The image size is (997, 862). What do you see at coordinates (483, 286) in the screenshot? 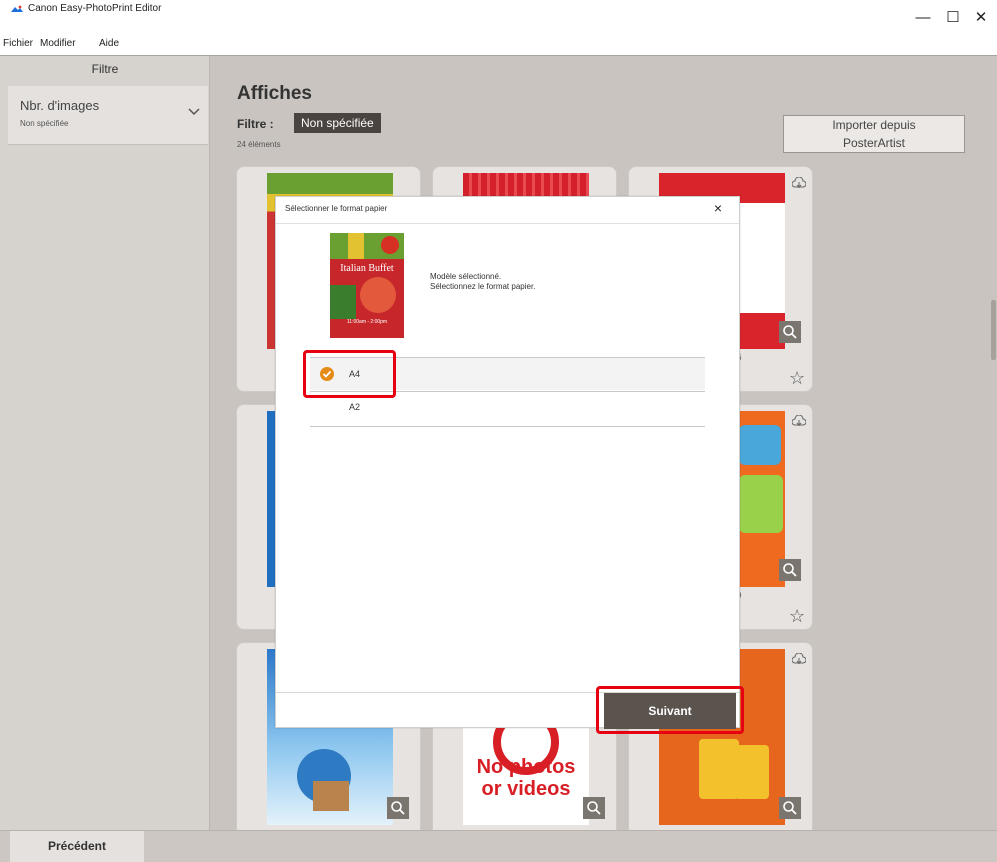
I see `message-line2: Sélectionnez le format papier.` at bounding box center [483, 286].